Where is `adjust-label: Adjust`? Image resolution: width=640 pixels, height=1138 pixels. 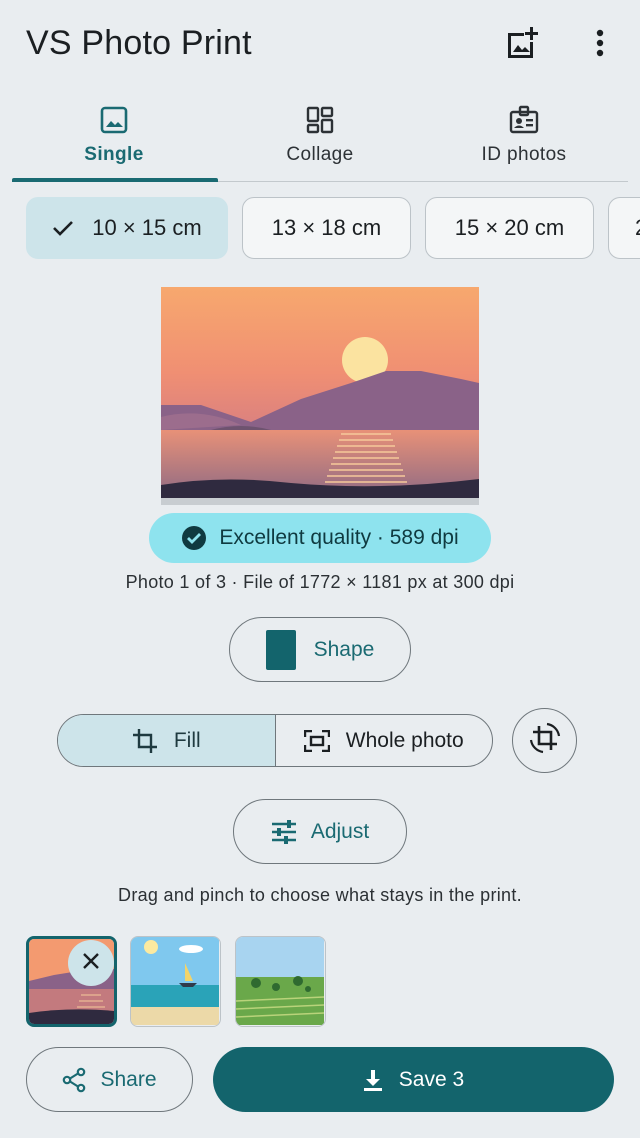 adjust-label: Adjust is located at coordinates (340, 831).